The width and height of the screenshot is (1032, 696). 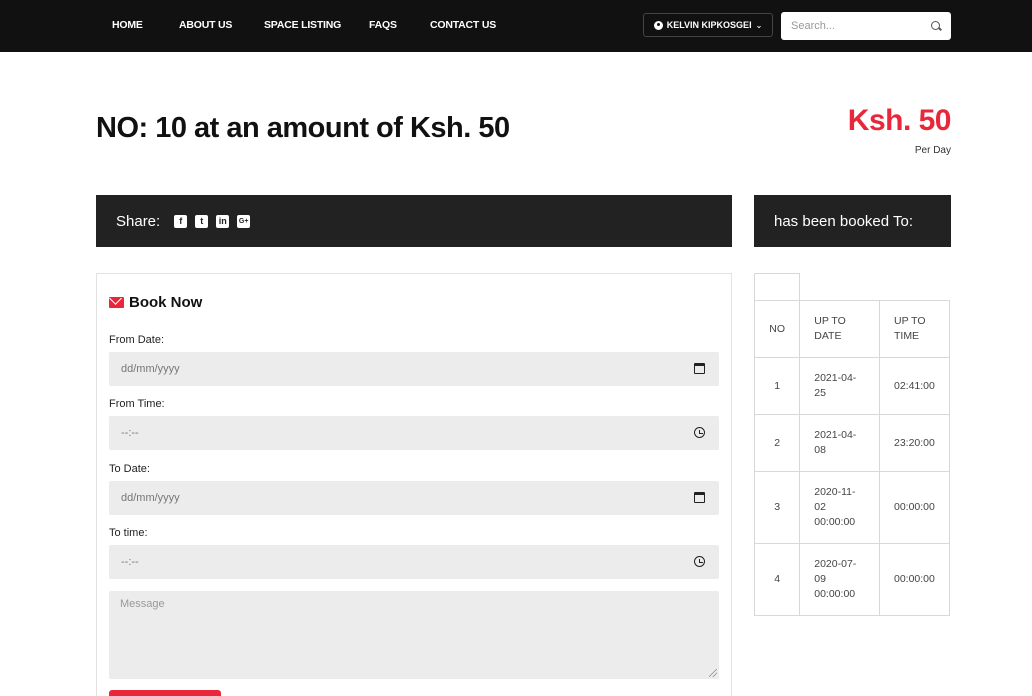 I want to click on column-header-no: NO, so click(x=777, y=329).